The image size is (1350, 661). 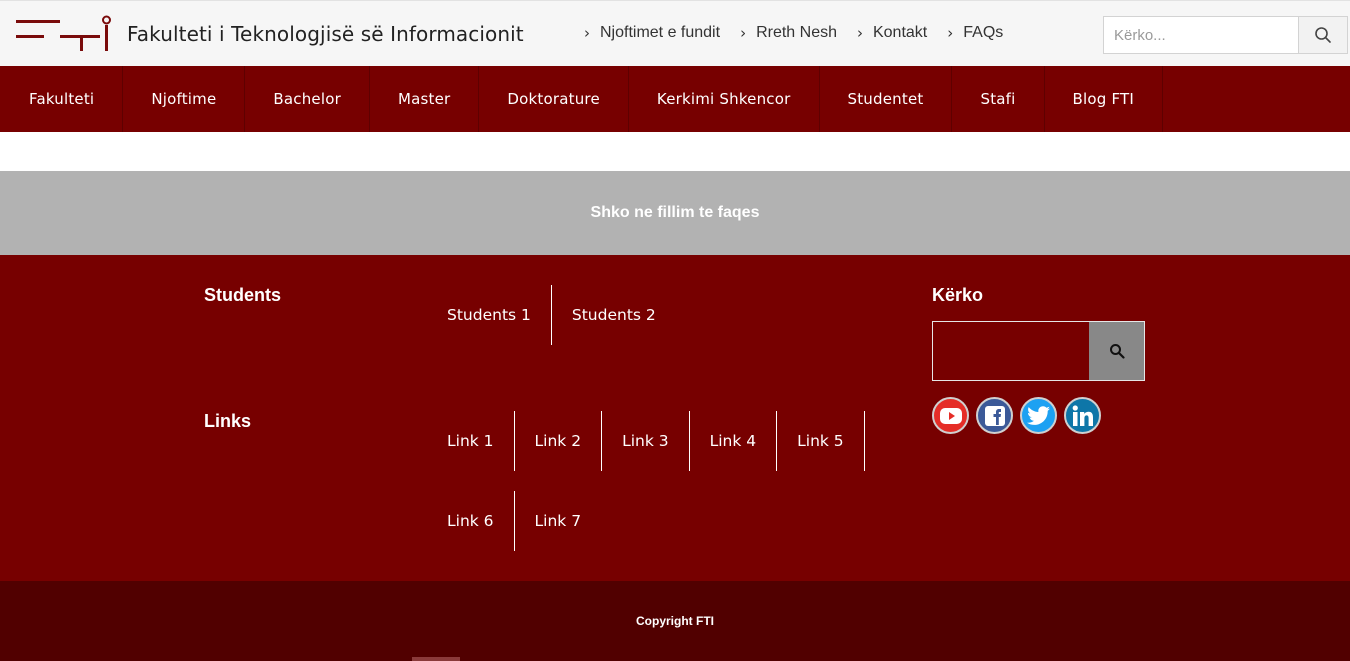 What do you see at coordinates (796, 32) in the screenshot?
I see `top-link-label: Rreth Nesh` at bounding box center [796, 32].